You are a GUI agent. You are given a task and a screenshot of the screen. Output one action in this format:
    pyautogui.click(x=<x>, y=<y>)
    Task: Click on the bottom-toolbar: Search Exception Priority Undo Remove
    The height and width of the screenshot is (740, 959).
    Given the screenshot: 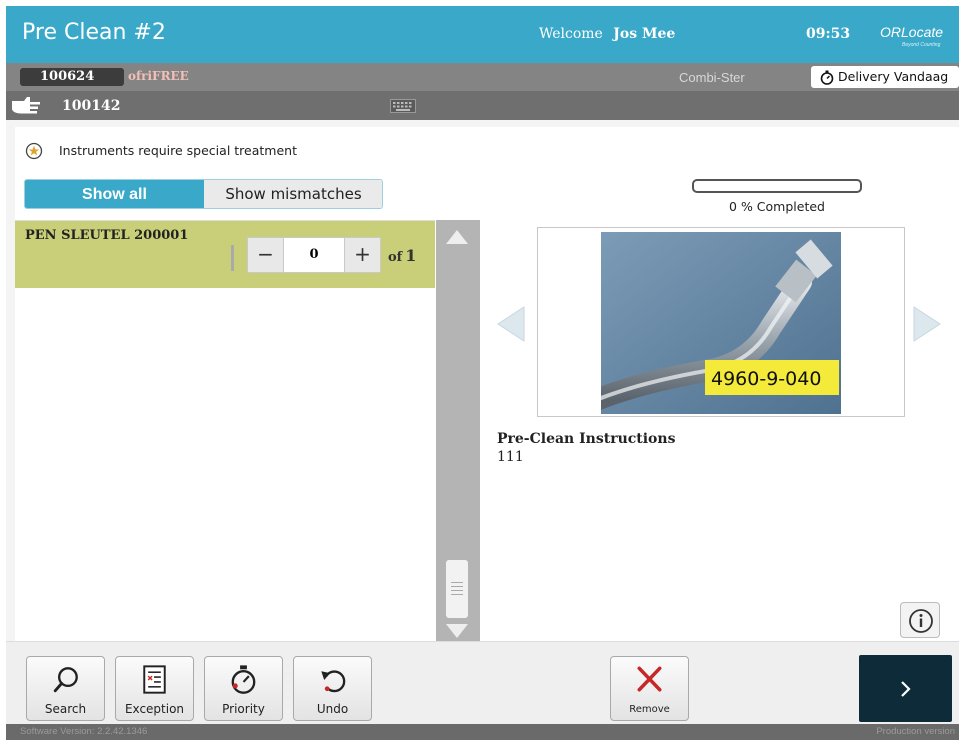 What is the action you would take?
    pyautogui.click(x=482, y=682)
    